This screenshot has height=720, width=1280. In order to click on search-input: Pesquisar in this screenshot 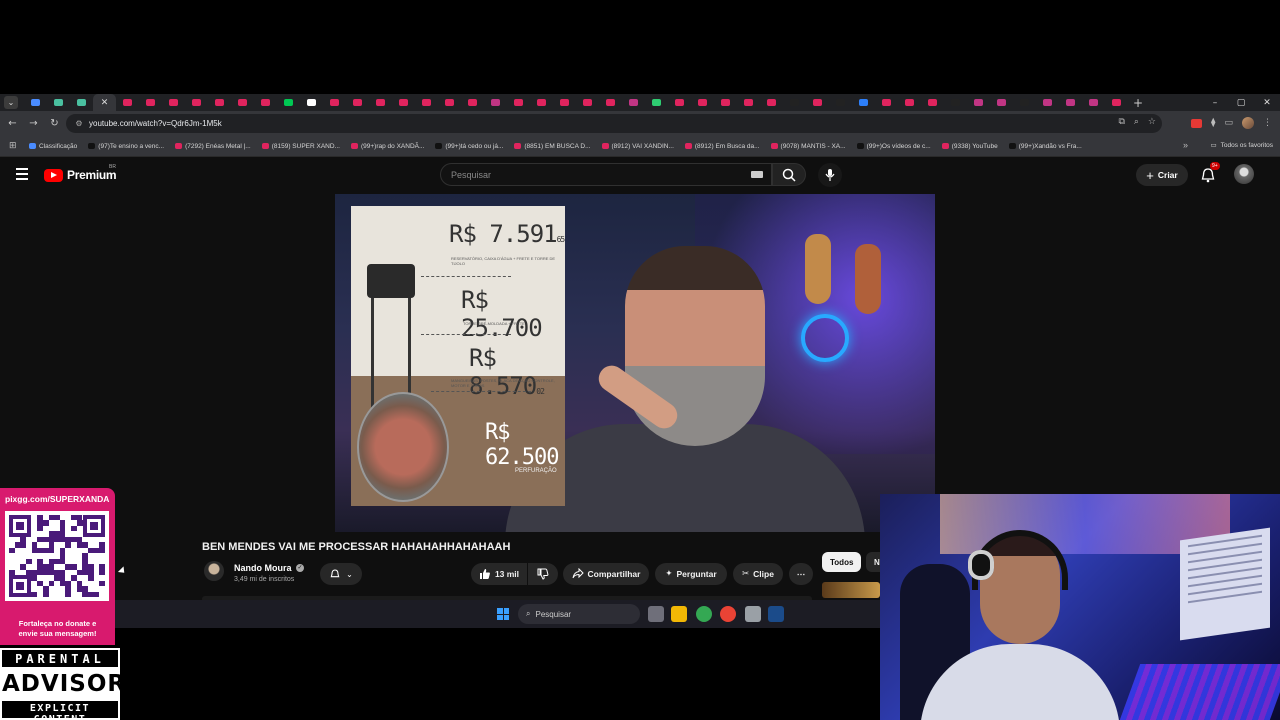, I will do `click(606, 174)`.